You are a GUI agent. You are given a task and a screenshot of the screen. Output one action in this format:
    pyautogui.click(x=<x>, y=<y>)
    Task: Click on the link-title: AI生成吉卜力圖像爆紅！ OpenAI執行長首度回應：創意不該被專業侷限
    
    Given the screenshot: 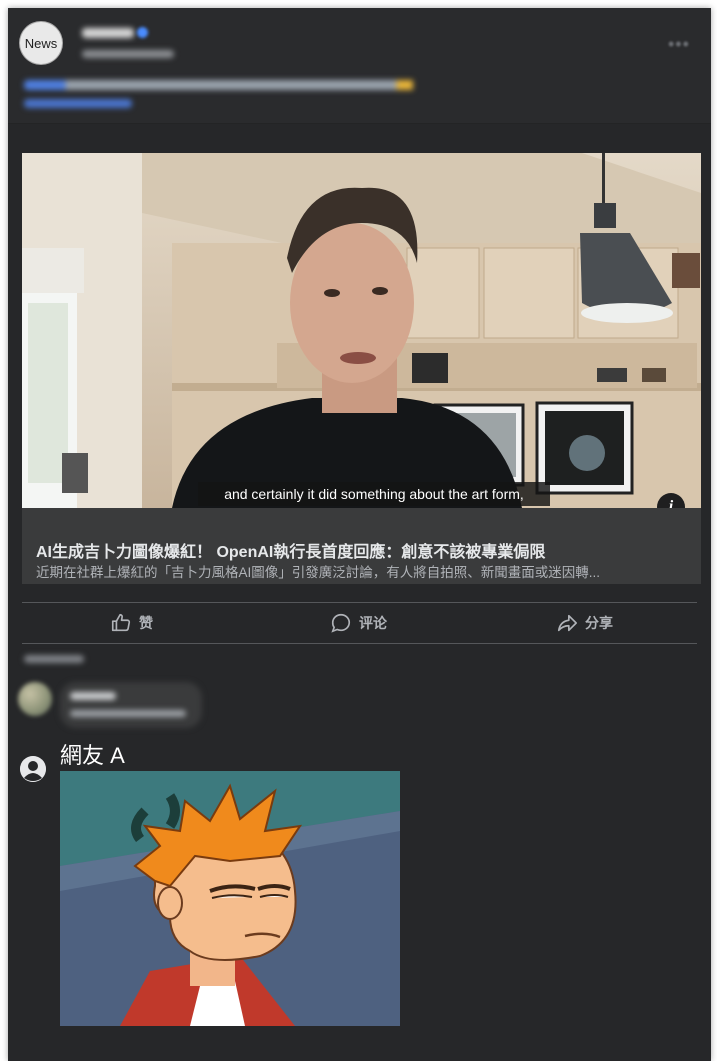 What is the action you would take?
    pyautogui.click(x=361, y=550)
    